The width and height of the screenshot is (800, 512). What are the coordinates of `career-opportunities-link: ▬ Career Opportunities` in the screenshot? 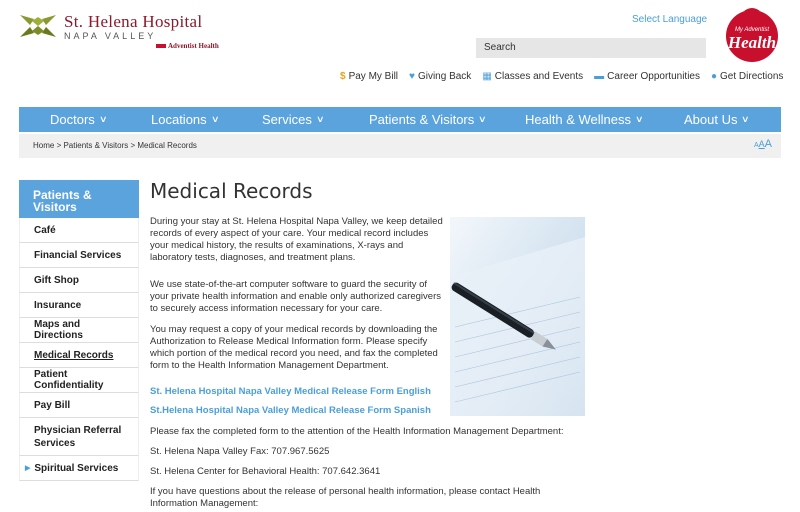 It's located at (647, 76).